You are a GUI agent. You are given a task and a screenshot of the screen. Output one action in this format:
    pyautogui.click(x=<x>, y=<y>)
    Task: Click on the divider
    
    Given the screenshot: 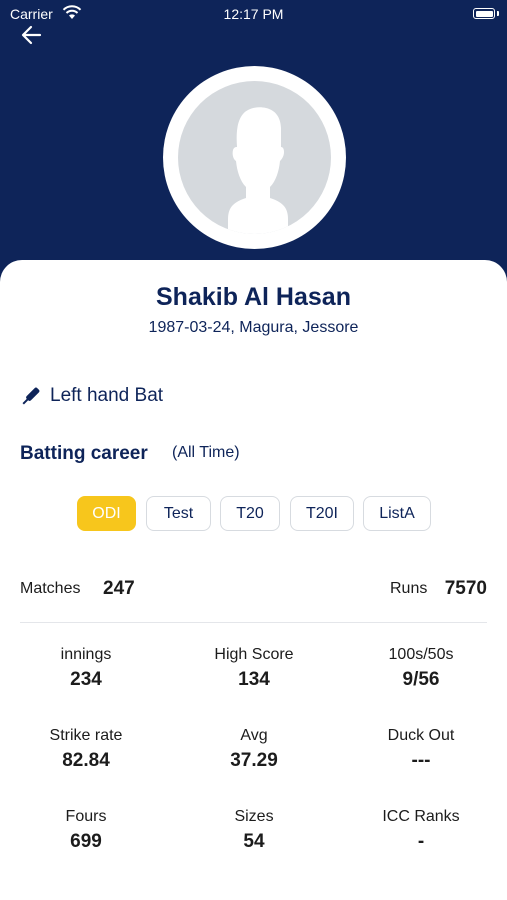 What is the action you would take?
    pyautogui.click(x=253, y=622)
    